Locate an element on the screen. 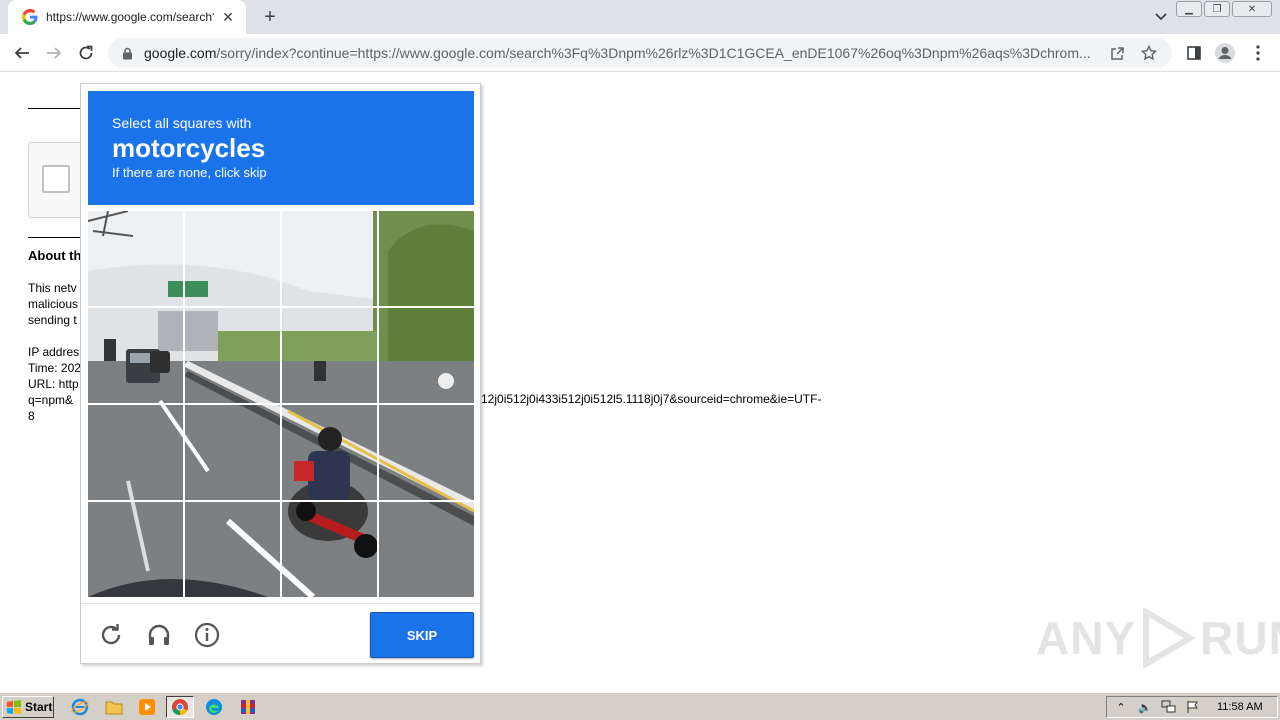 This screenshot has height=720, width=1280. minimize-icon: ▁ is located at coordinates (1189, 9).